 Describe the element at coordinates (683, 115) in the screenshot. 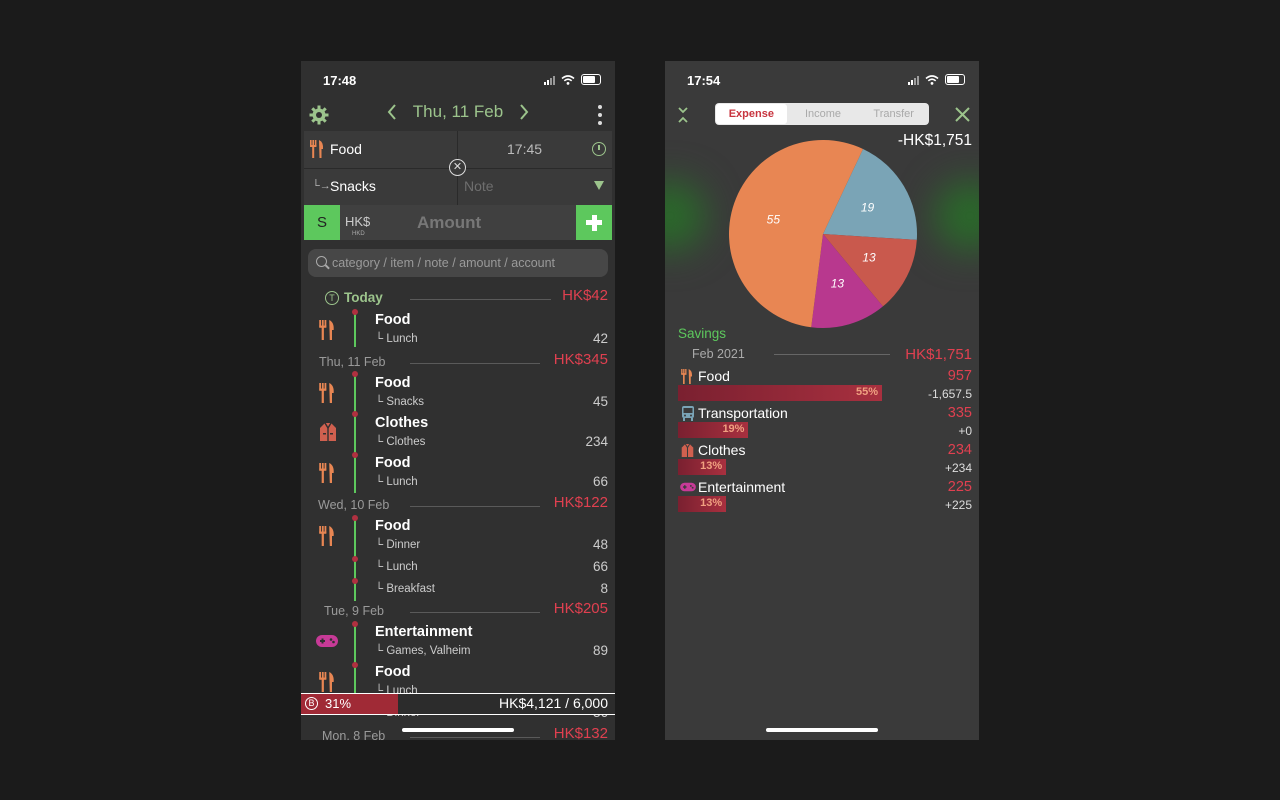

I see `collapse-icon` at that location.